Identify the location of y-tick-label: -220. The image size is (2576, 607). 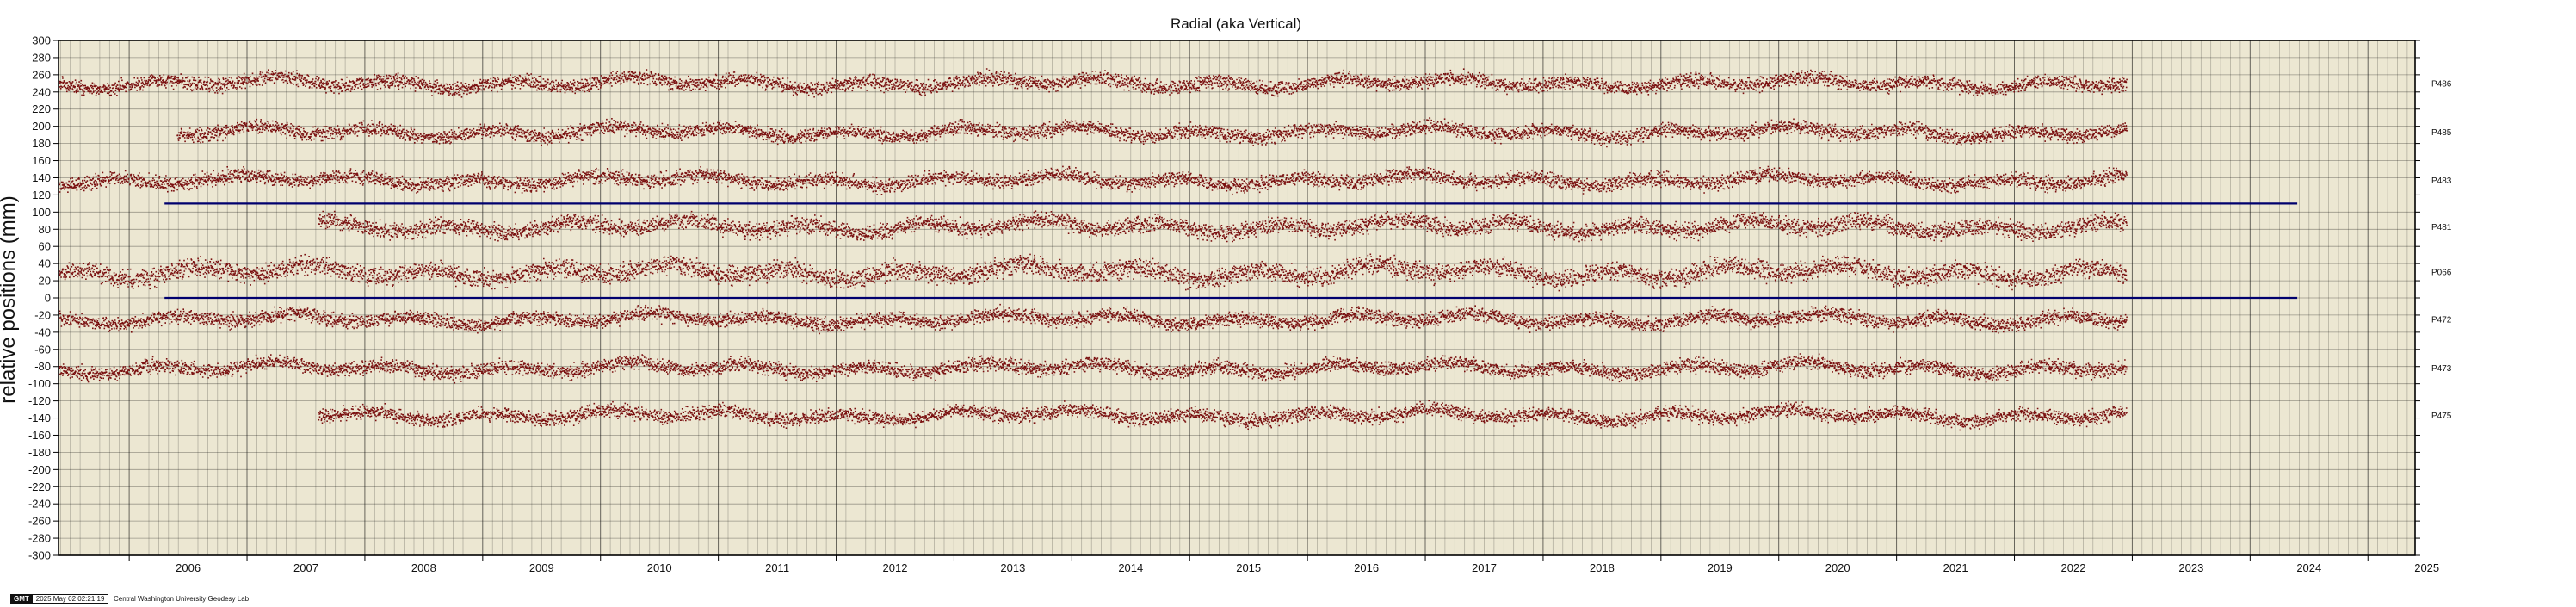
(39, 486).